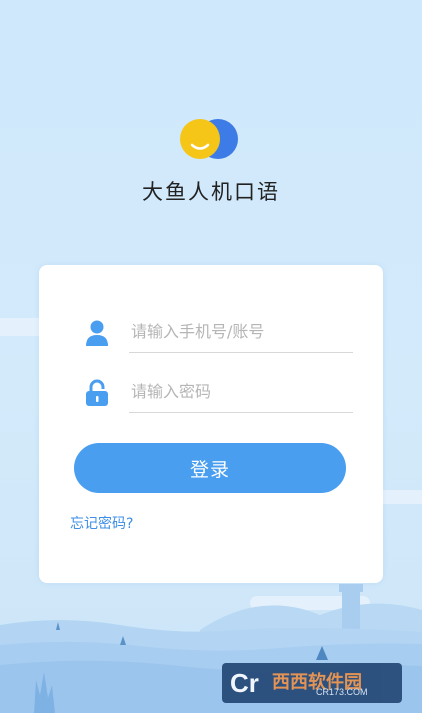 The width and height of the screenshot is (422, 713). Describe the element at coordinates (210, 468) in the screenshot. I see `login-button: 登录` at that location.